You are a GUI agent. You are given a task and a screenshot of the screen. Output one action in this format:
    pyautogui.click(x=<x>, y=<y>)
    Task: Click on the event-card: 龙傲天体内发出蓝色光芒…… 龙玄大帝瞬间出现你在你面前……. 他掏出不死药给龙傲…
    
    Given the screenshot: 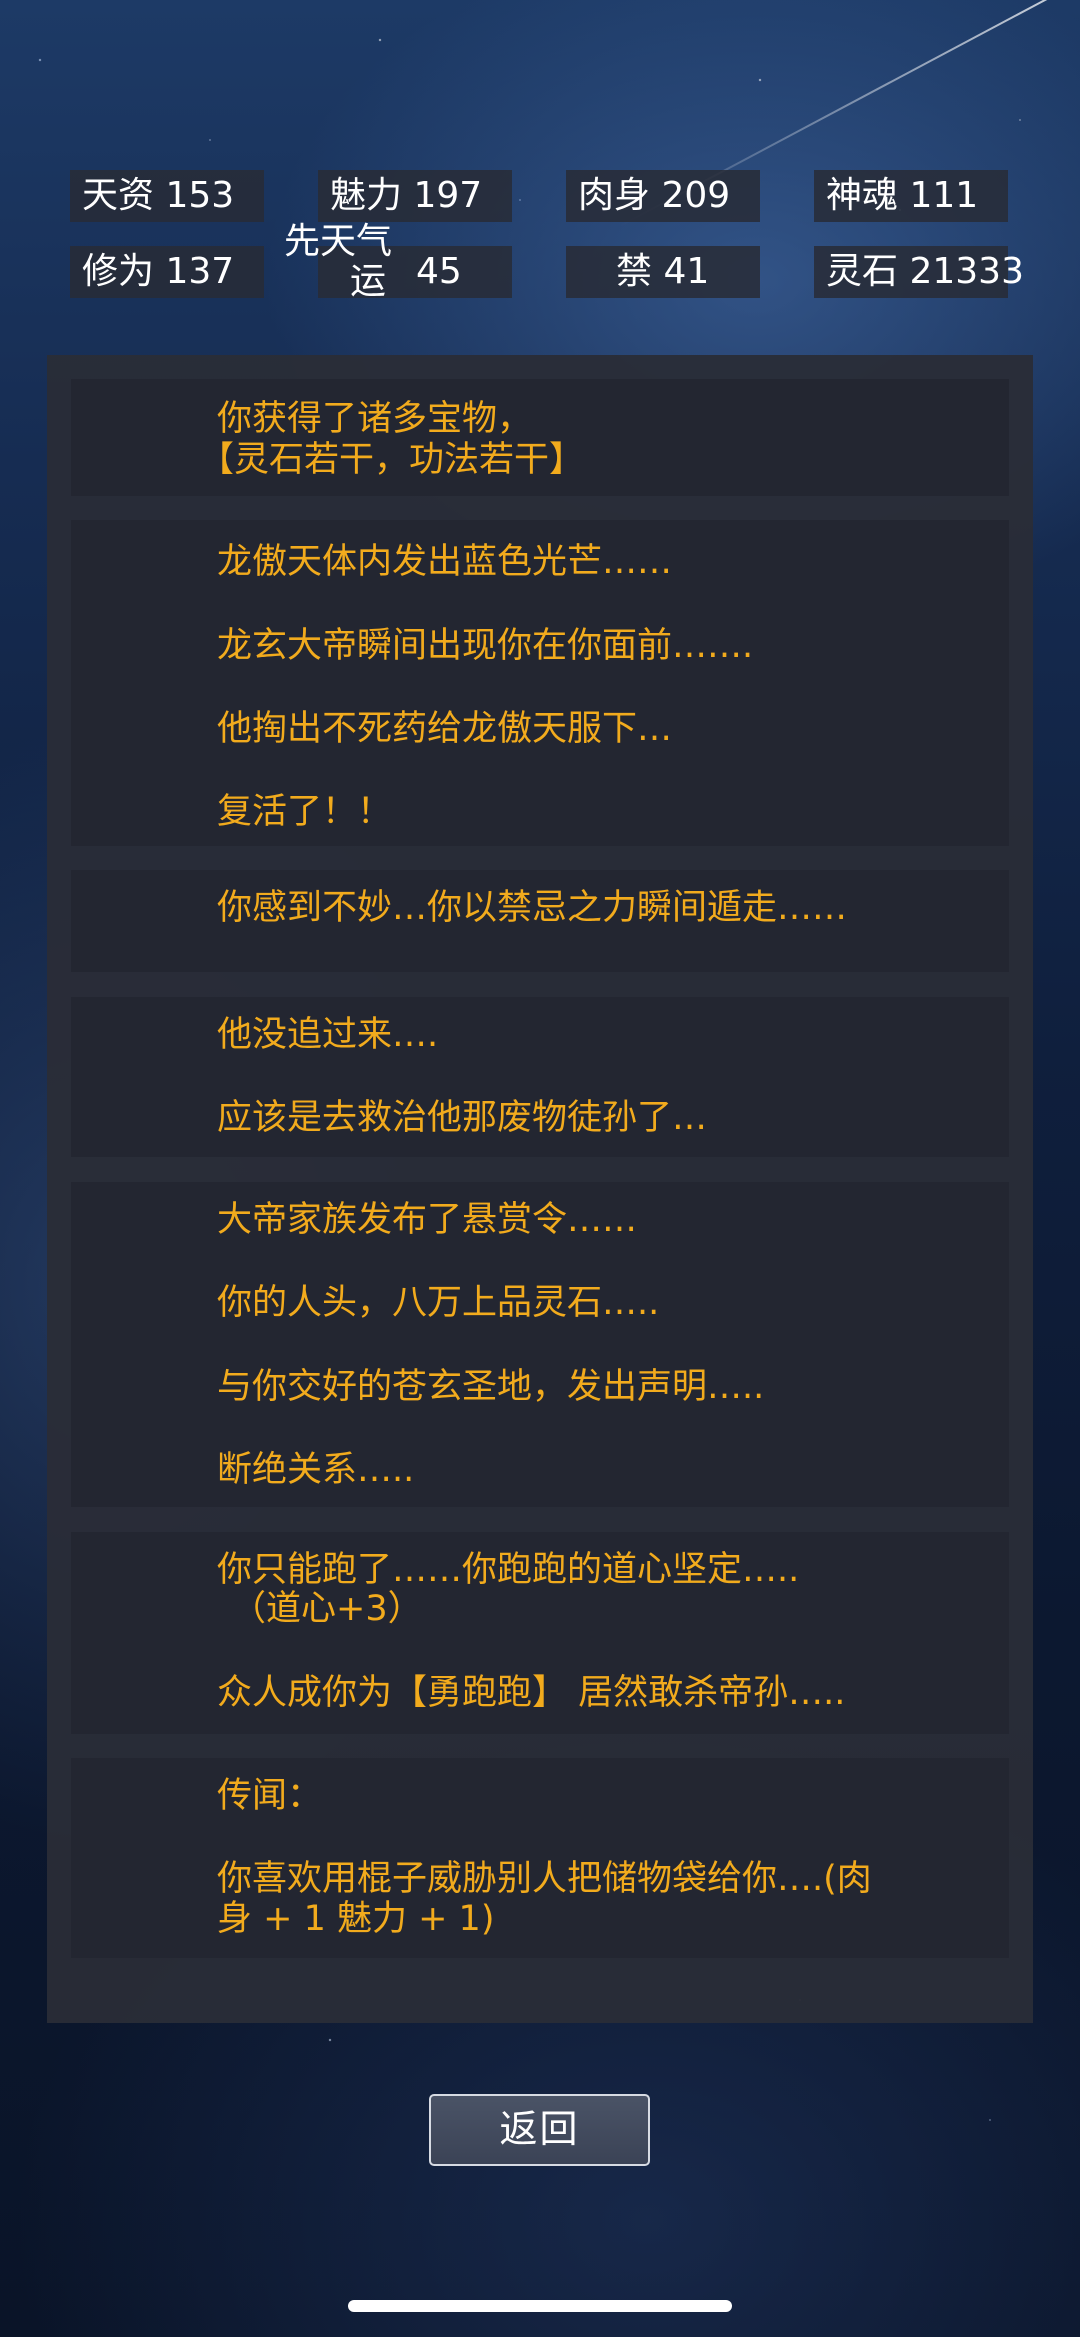 What is the action you would take?
    pyautogui.click(x=540, y=683)
    